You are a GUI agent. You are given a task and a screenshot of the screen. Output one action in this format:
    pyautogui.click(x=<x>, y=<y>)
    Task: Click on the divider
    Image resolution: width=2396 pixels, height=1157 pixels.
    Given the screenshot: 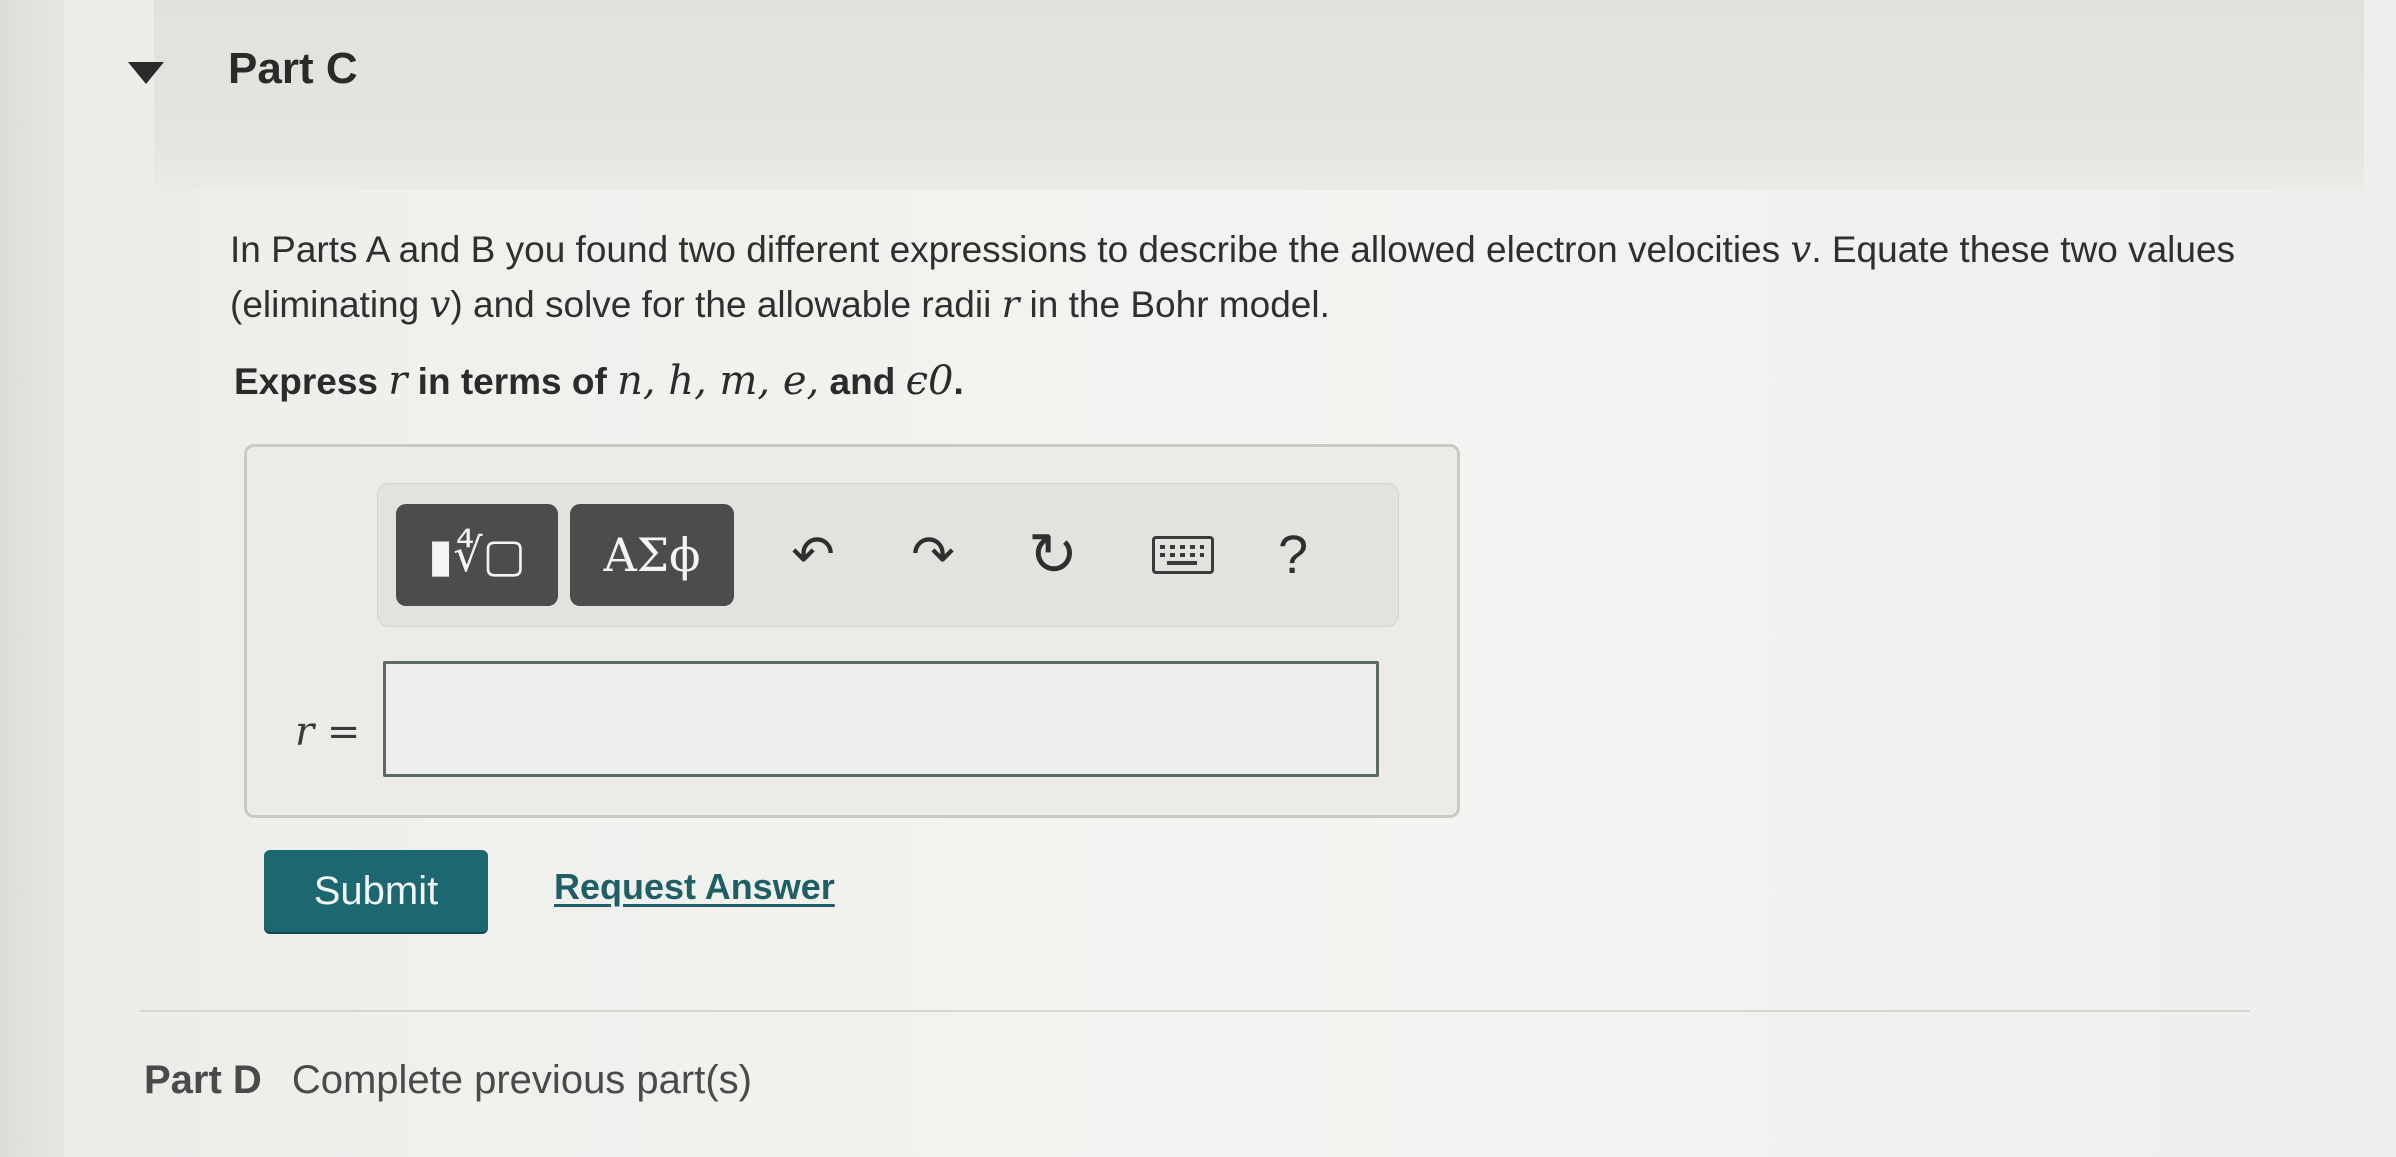 What is the action you would take?
    pyautogui.click(x=1195, y=1011)
    